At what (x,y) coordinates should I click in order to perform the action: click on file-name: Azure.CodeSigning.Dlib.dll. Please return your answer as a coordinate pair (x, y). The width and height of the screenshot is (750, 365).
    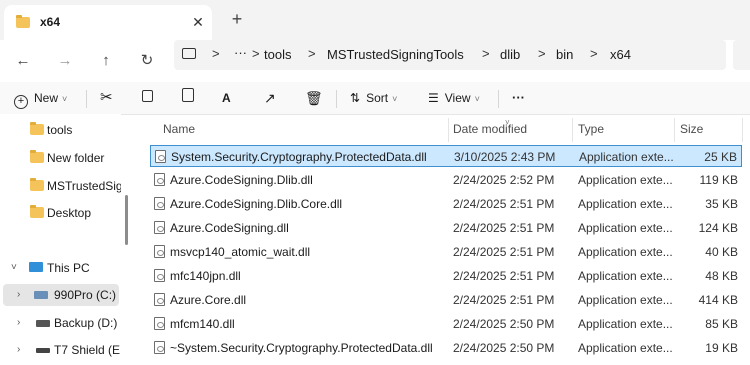
    Looking at the image, I should click on (241, 180).